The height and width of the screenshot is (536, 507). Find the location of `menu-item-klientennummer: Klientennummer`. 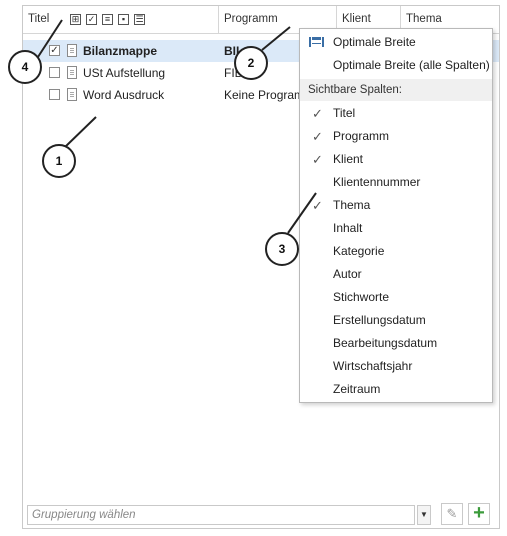

menu-item-klientennummer: Klientennummer is located at coordinates (396, 182).